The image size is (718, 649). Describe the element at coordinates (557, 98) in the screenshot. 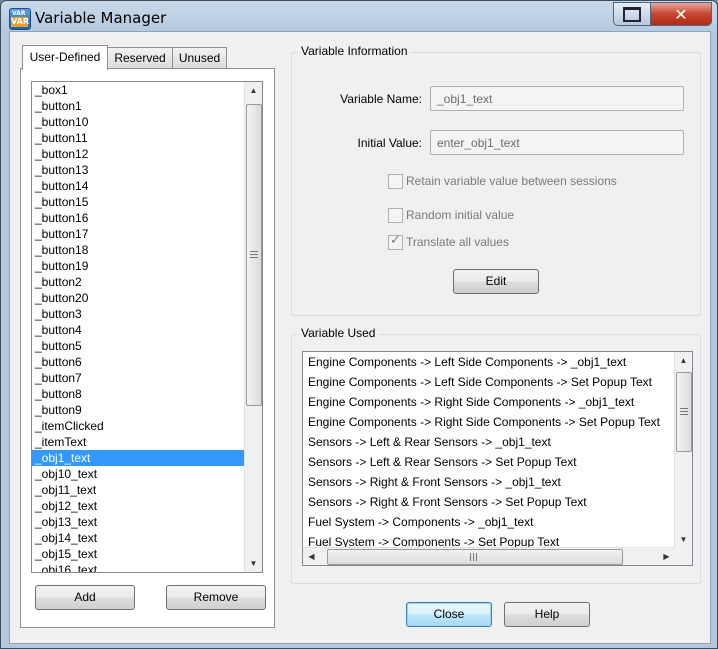

I see `variable-name-field: _obj1_text` at that location.